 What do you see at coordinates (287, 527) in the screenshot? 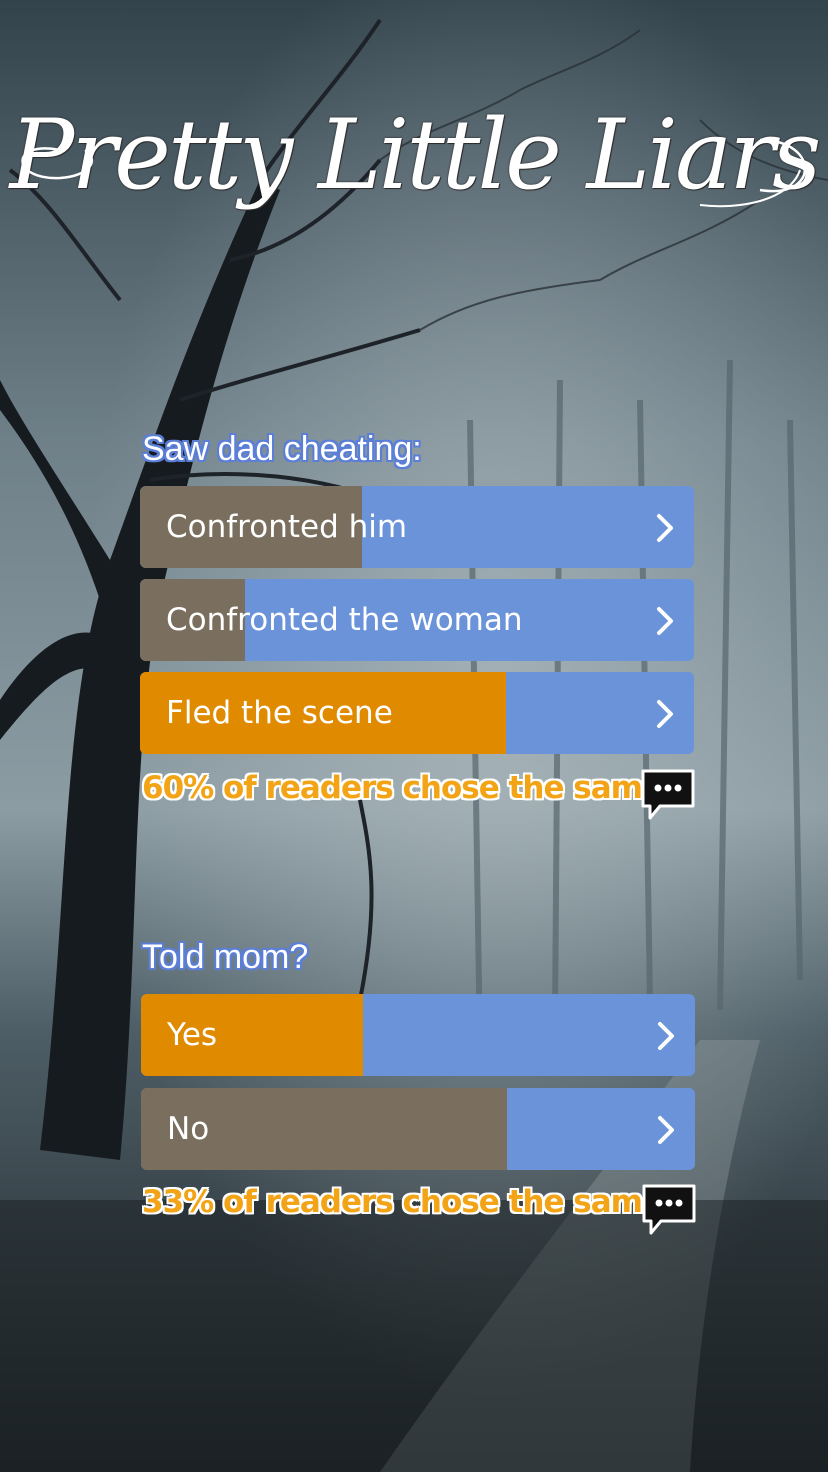
I see `option-label: Confronted him` at bounding box center [287, 527].